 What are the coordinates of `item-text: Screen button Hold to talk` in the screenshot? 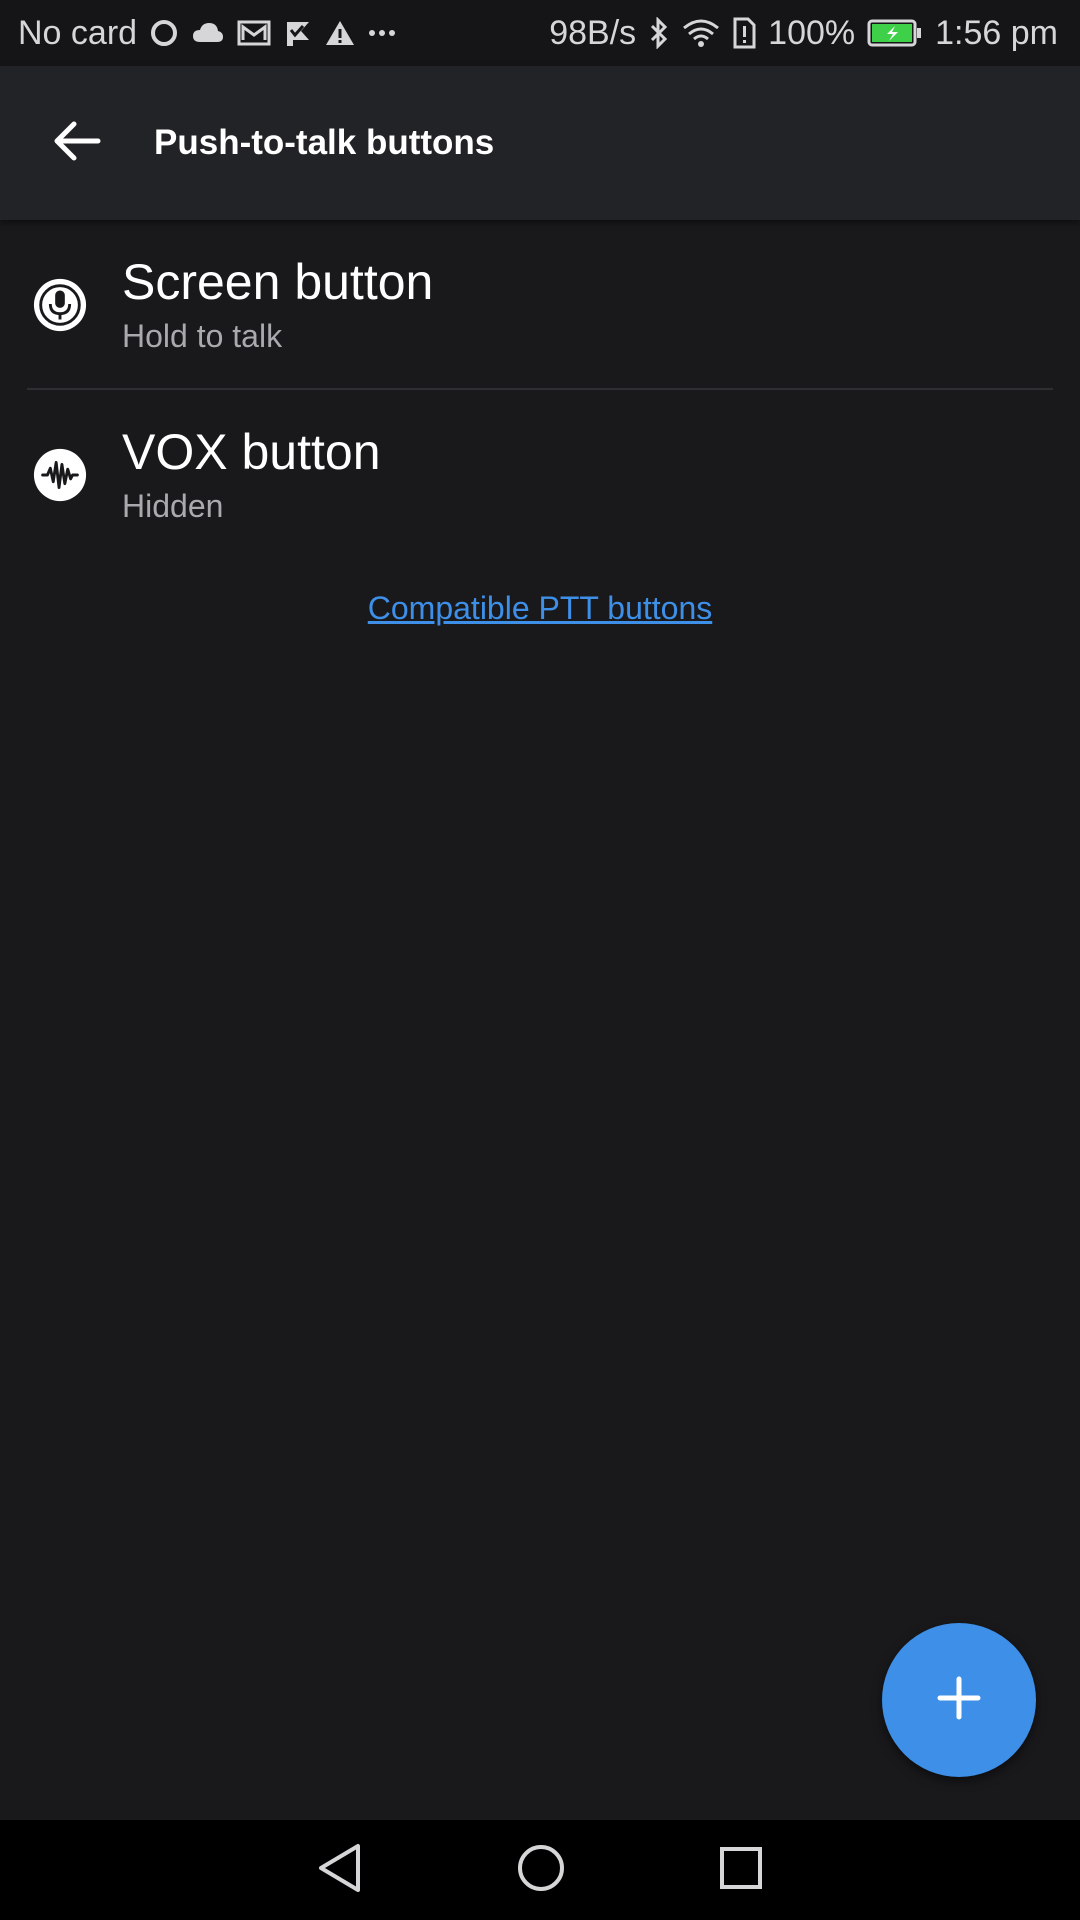 It's located at (277, 305).